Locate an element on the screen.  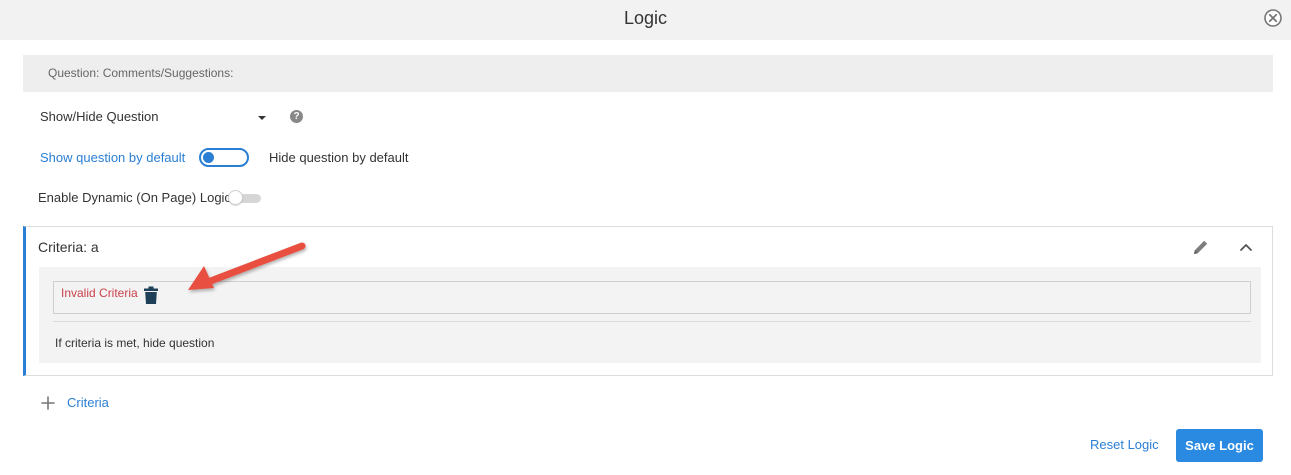
help-icon: ? is located at coordinates (296, 116).